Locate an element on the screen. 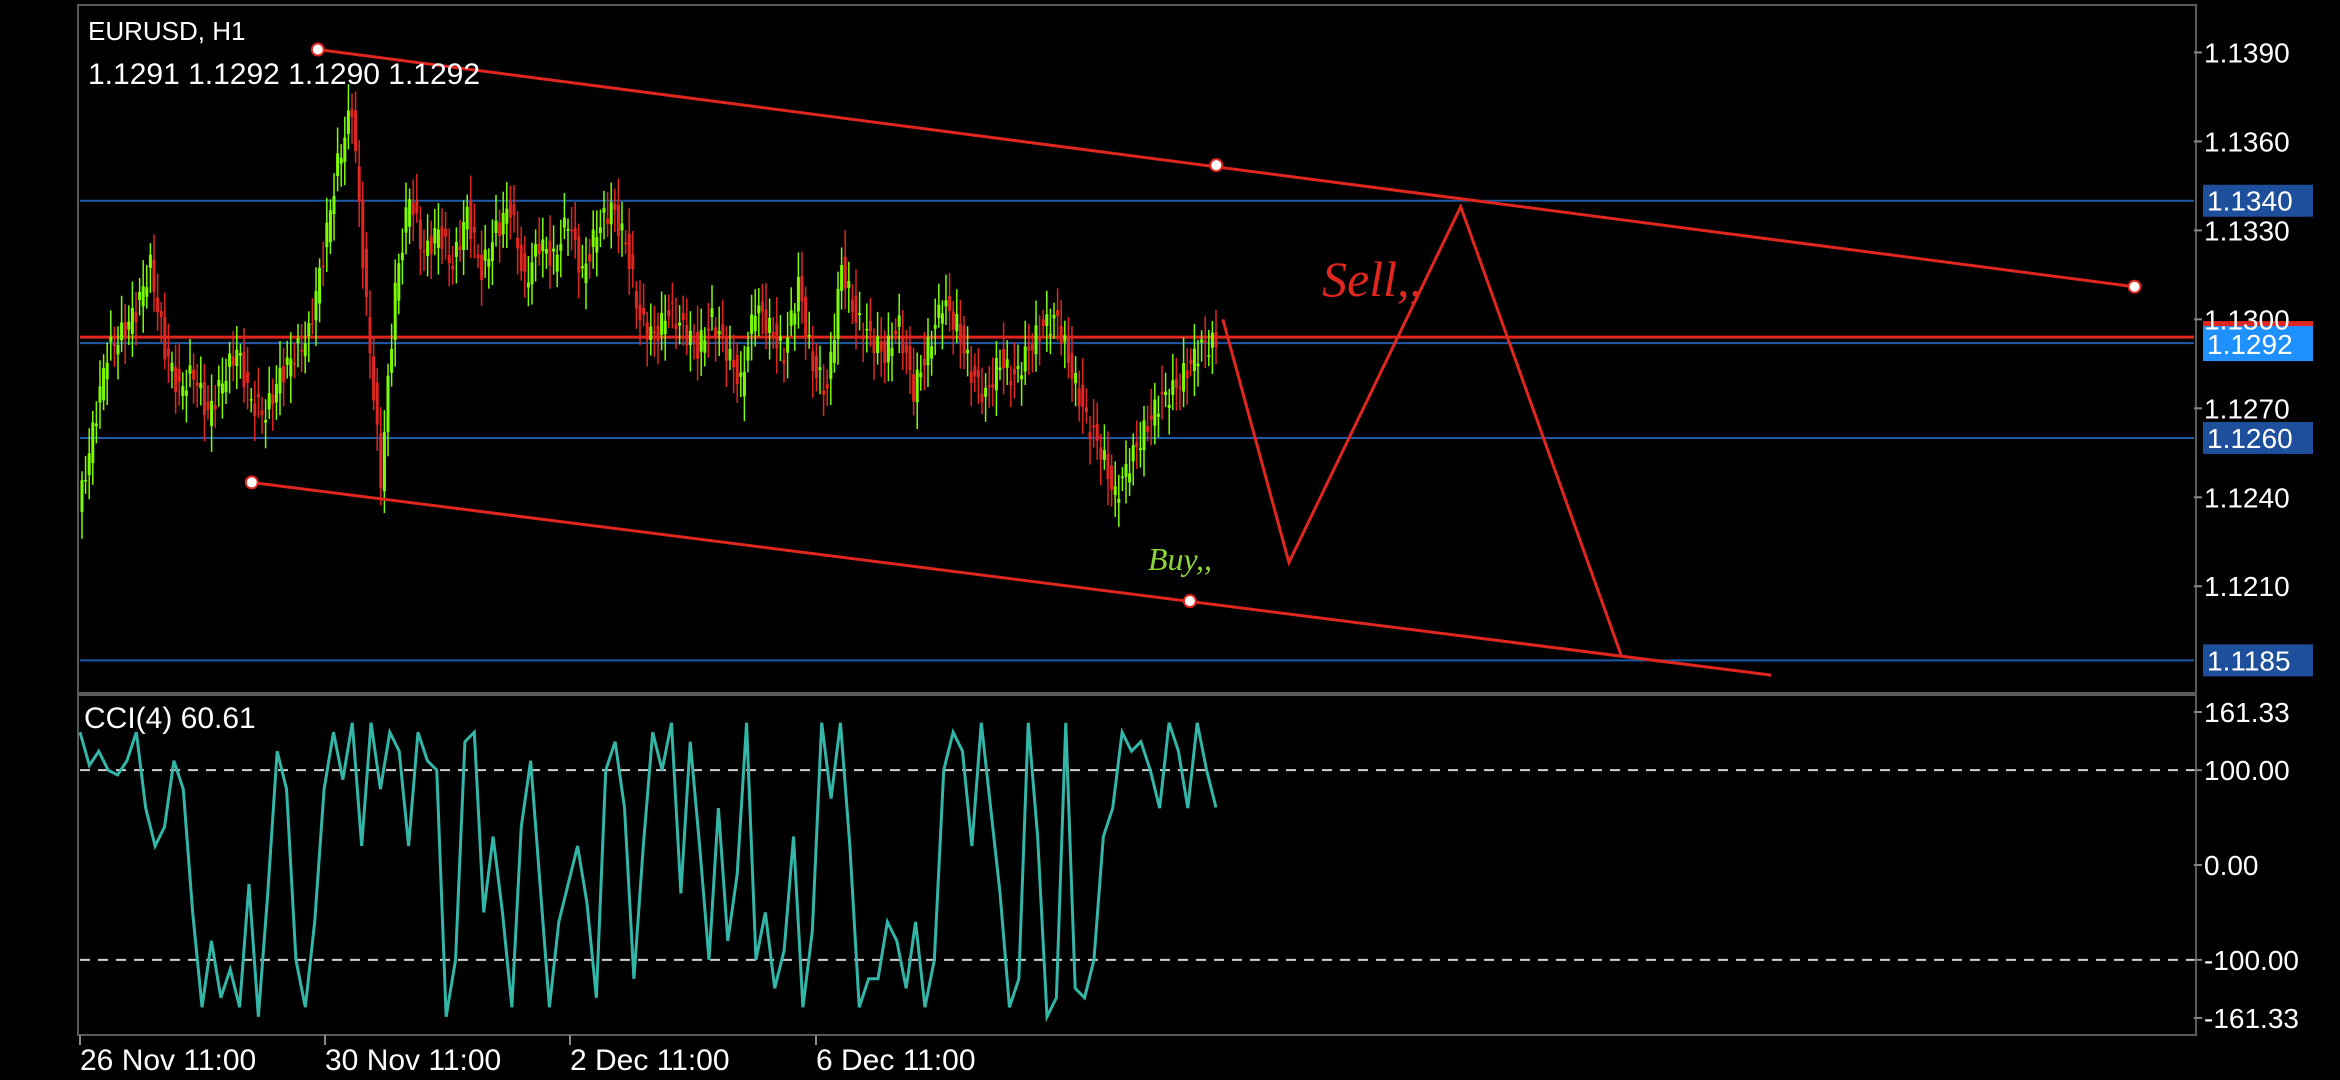 Image resolution: width=2340 pixels, height=1080 pixels. time-tick-label: 2 Dec 11:00 is located at coordinates (650, 1060).